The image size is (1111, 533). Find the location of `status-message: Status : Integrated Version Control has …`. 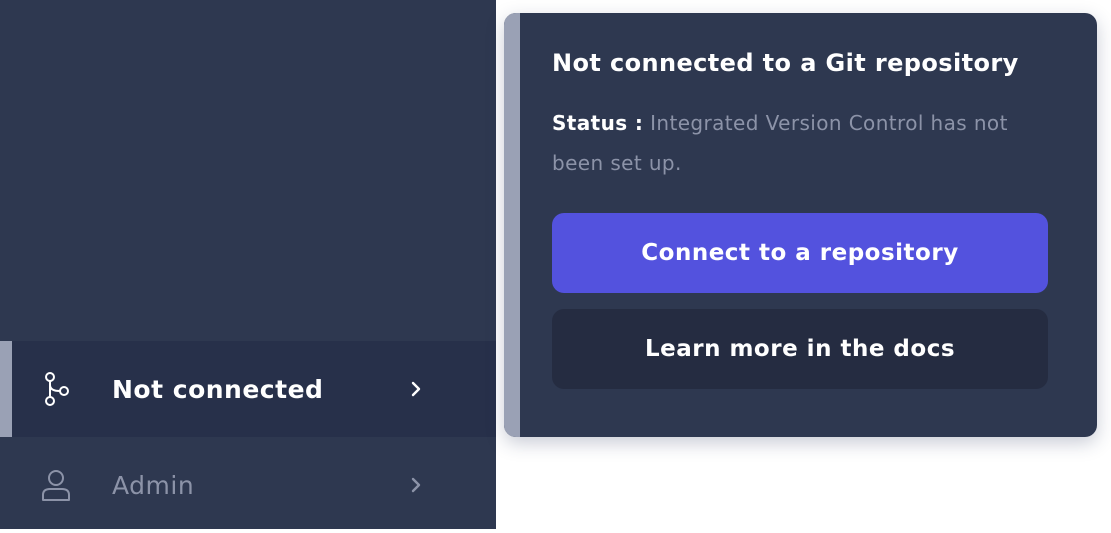

status-message: Status : Integrated Version Control has … is located at coordinates (797, 143).